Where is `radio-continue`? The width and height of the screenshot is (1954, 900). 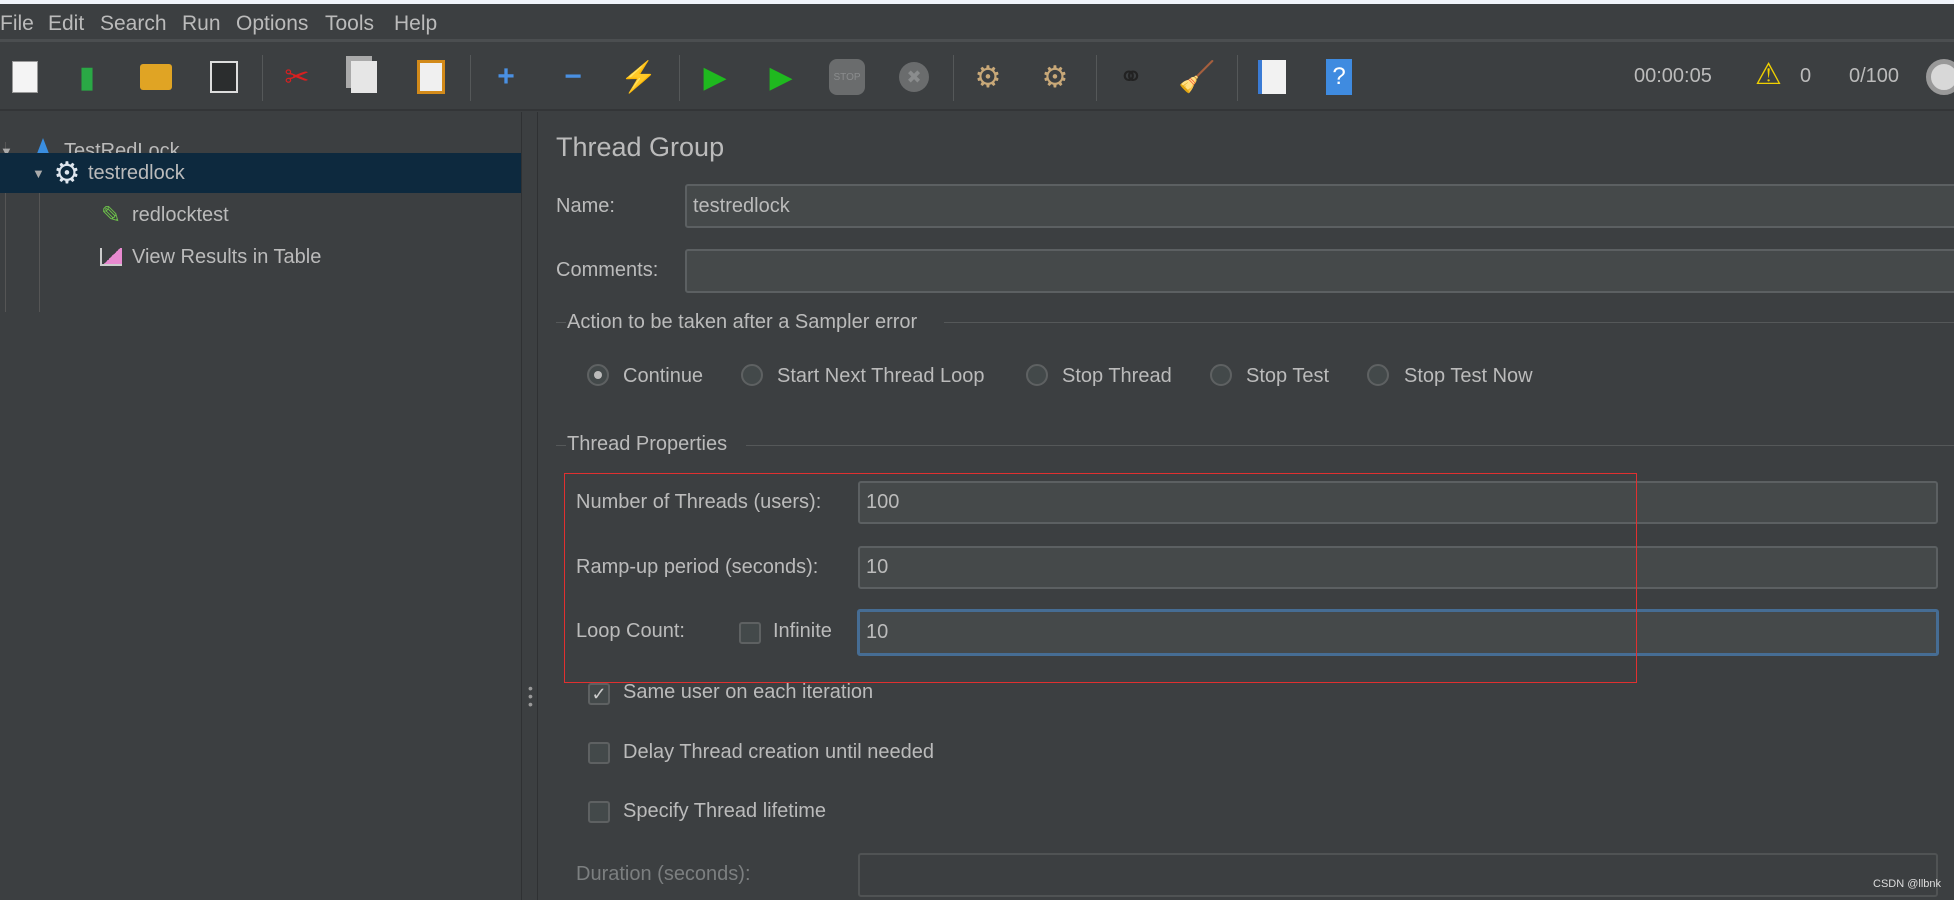 radio-continue is located at coordinates (598, 375).